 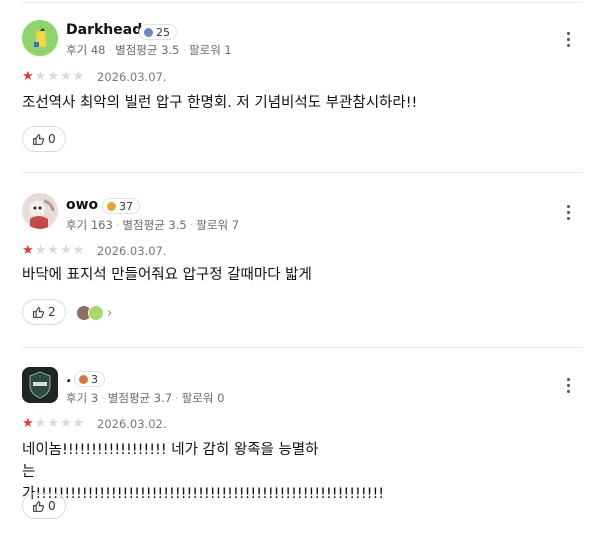 What do you see at coordinates (218, 225) in the screenshot?
I see `follower-count: 팔로워 7` at bounding box center [218, 225].